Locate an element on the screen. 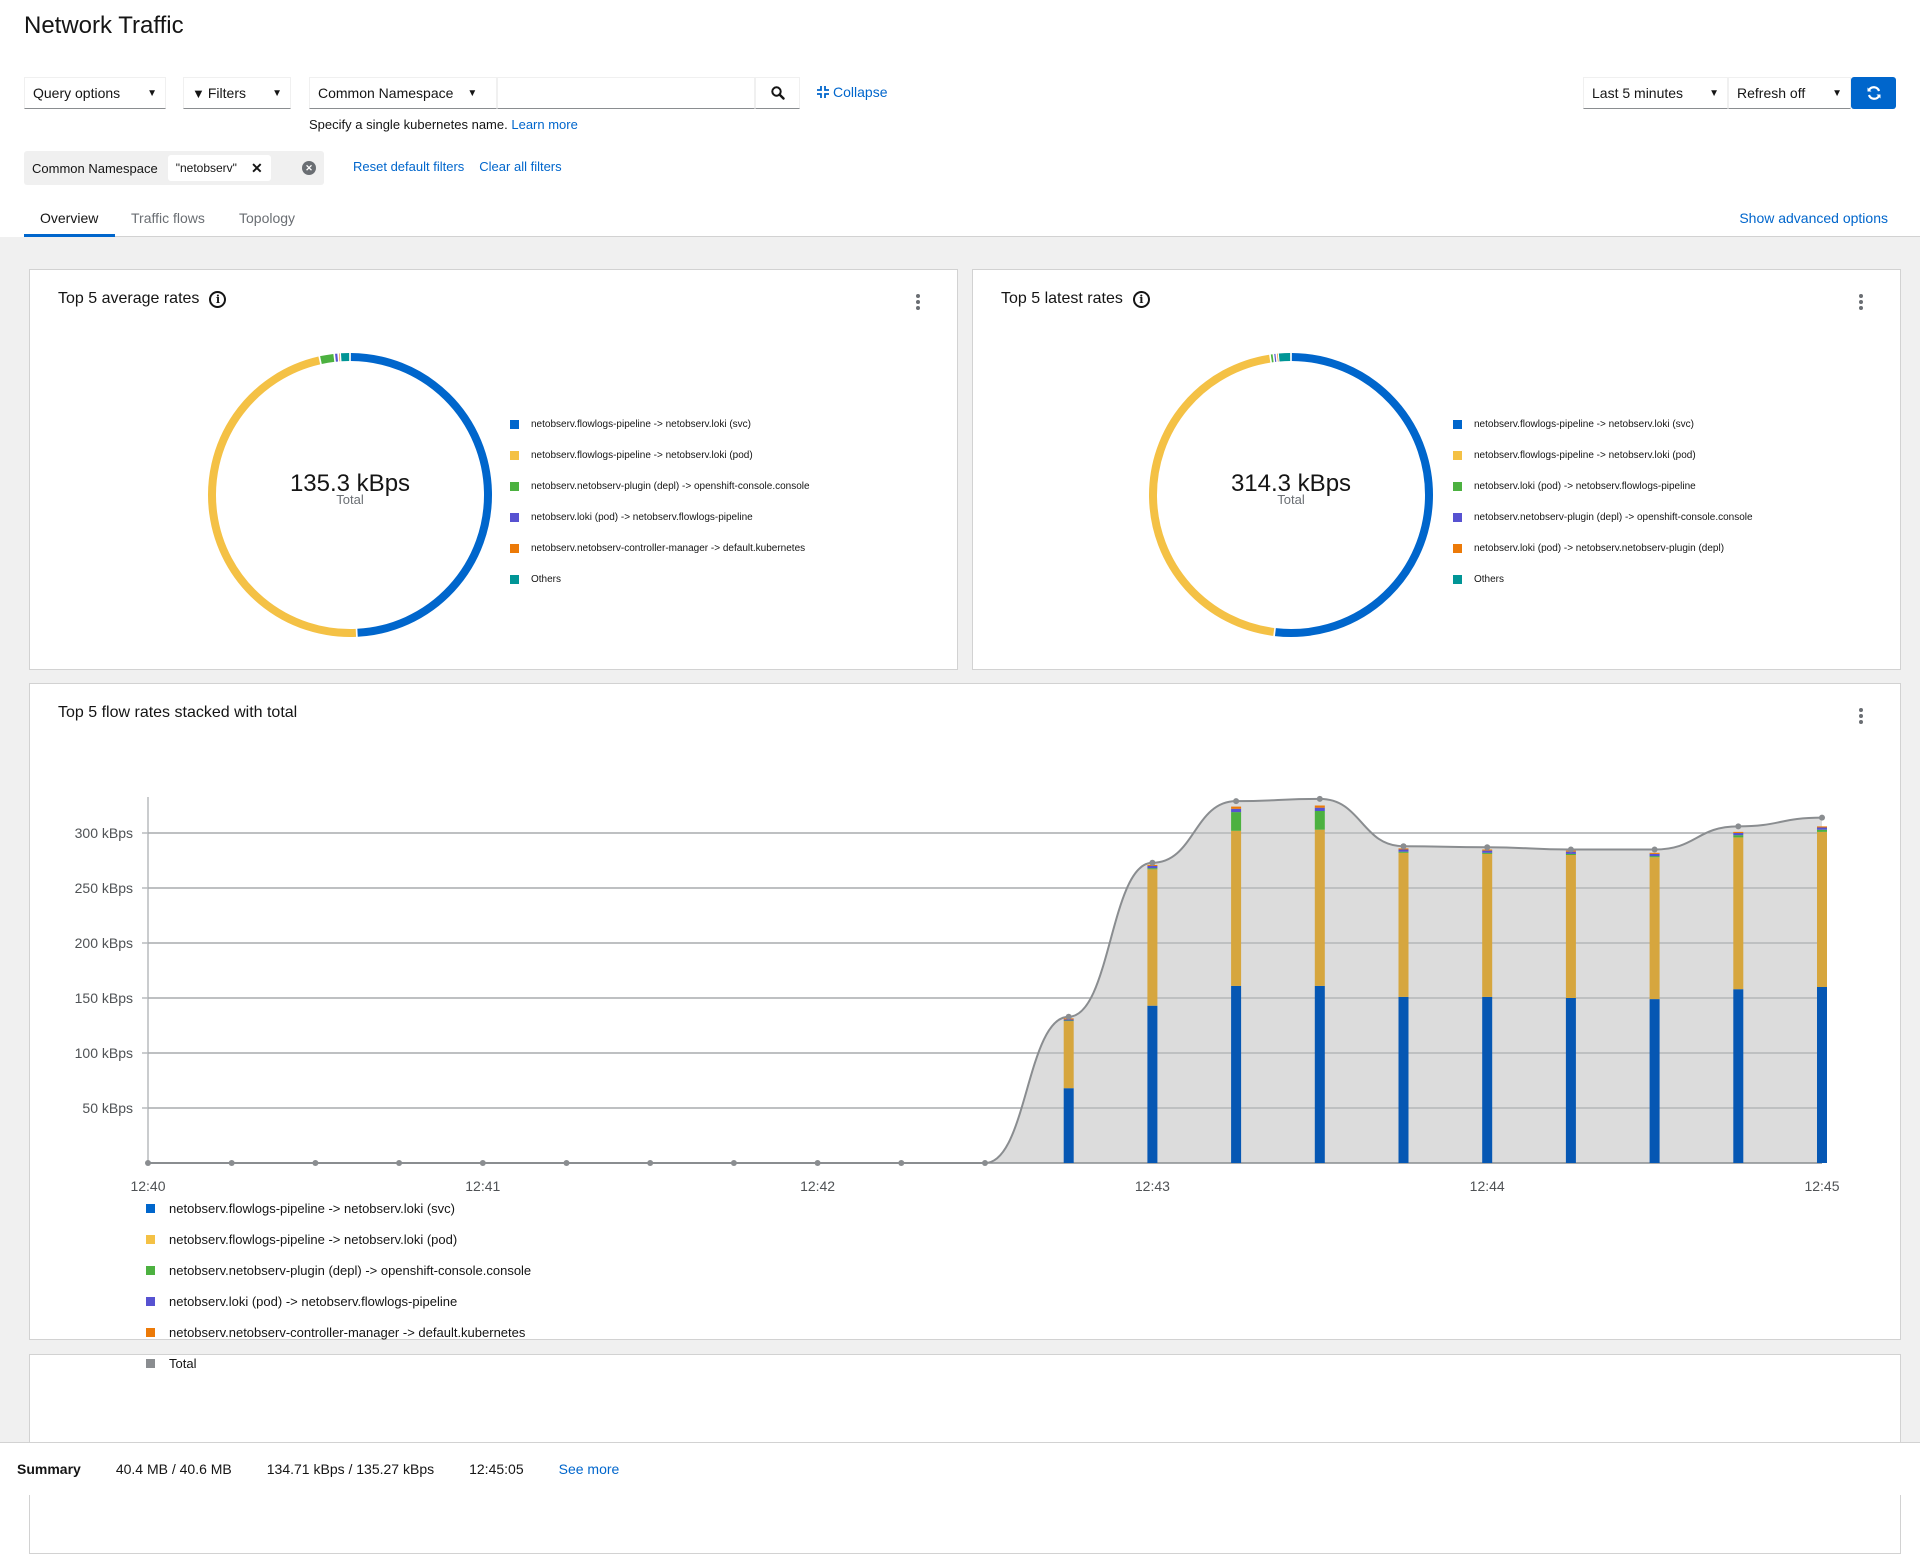 The width and height of the screenshot is (1920, 1554). clear-all-filters-link: Clear all filters is located at coordinates (520, 166).